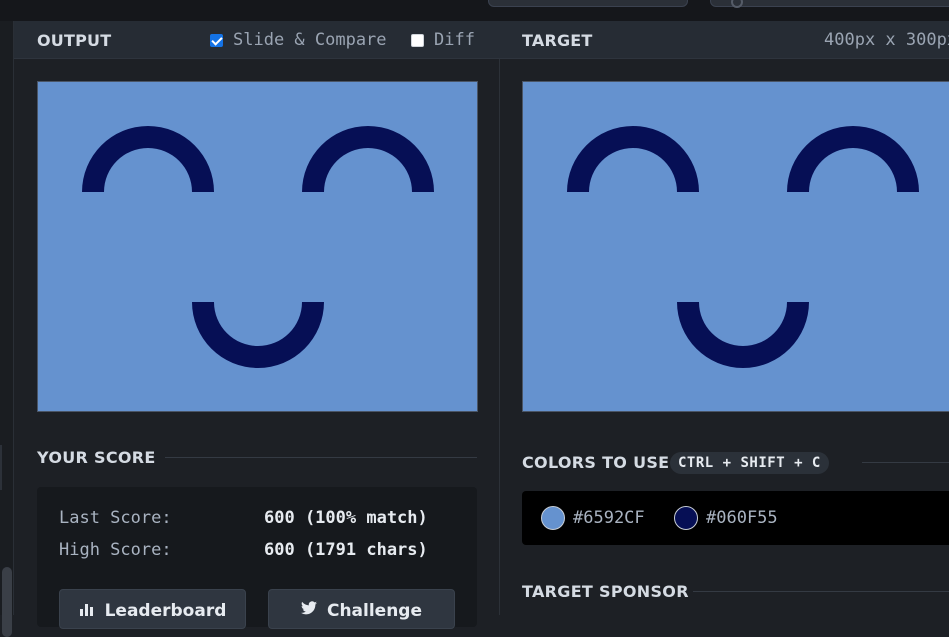  I want to click on output-image, so click(258, 247).